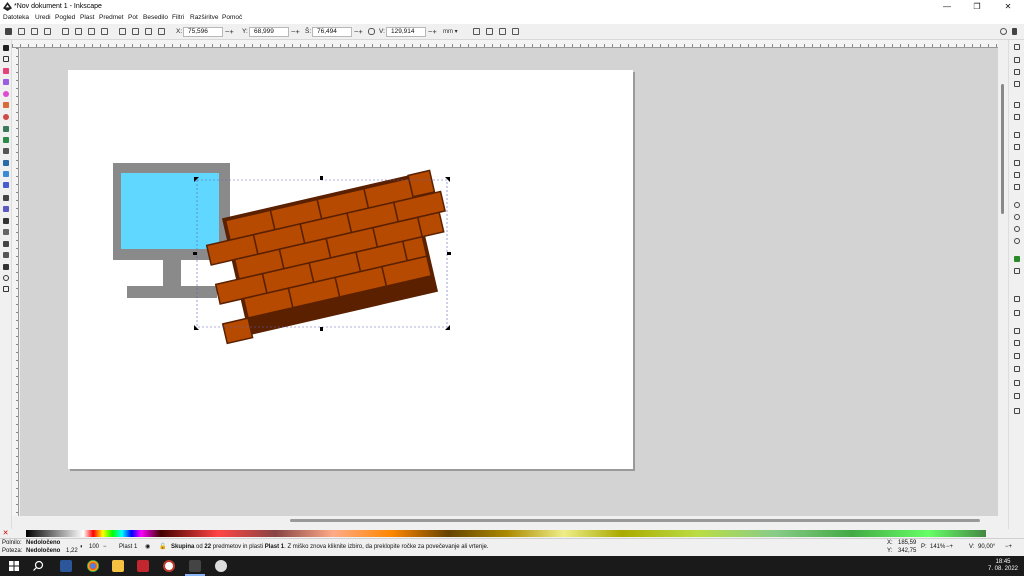 Image resolution: width=1024 pixels, height=576 pixels. What do you see at coordinates (371, 31) in the screenshot?
I see `lock-icon` at bounding box center [371, 31].